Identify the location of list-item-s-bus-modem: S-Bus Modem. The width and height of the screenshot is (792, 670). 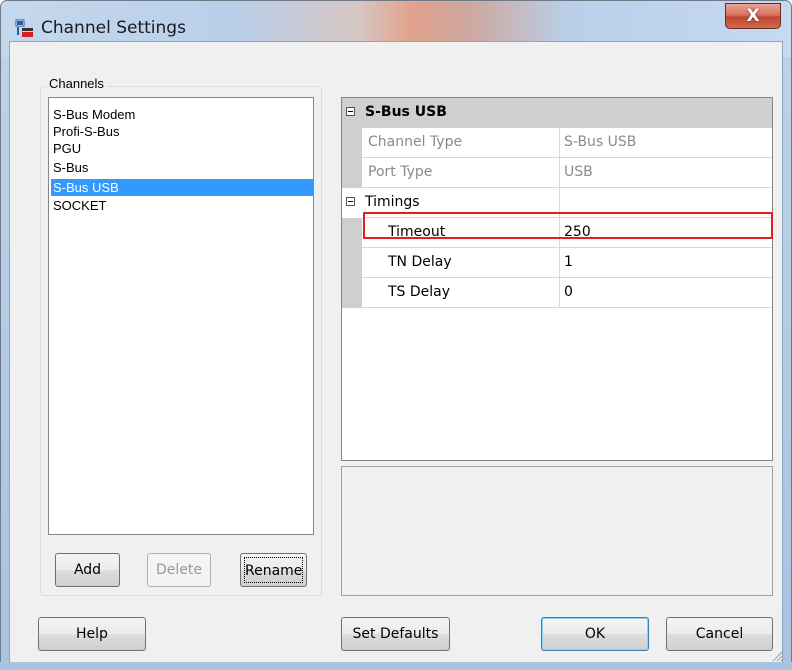
(182, 114).